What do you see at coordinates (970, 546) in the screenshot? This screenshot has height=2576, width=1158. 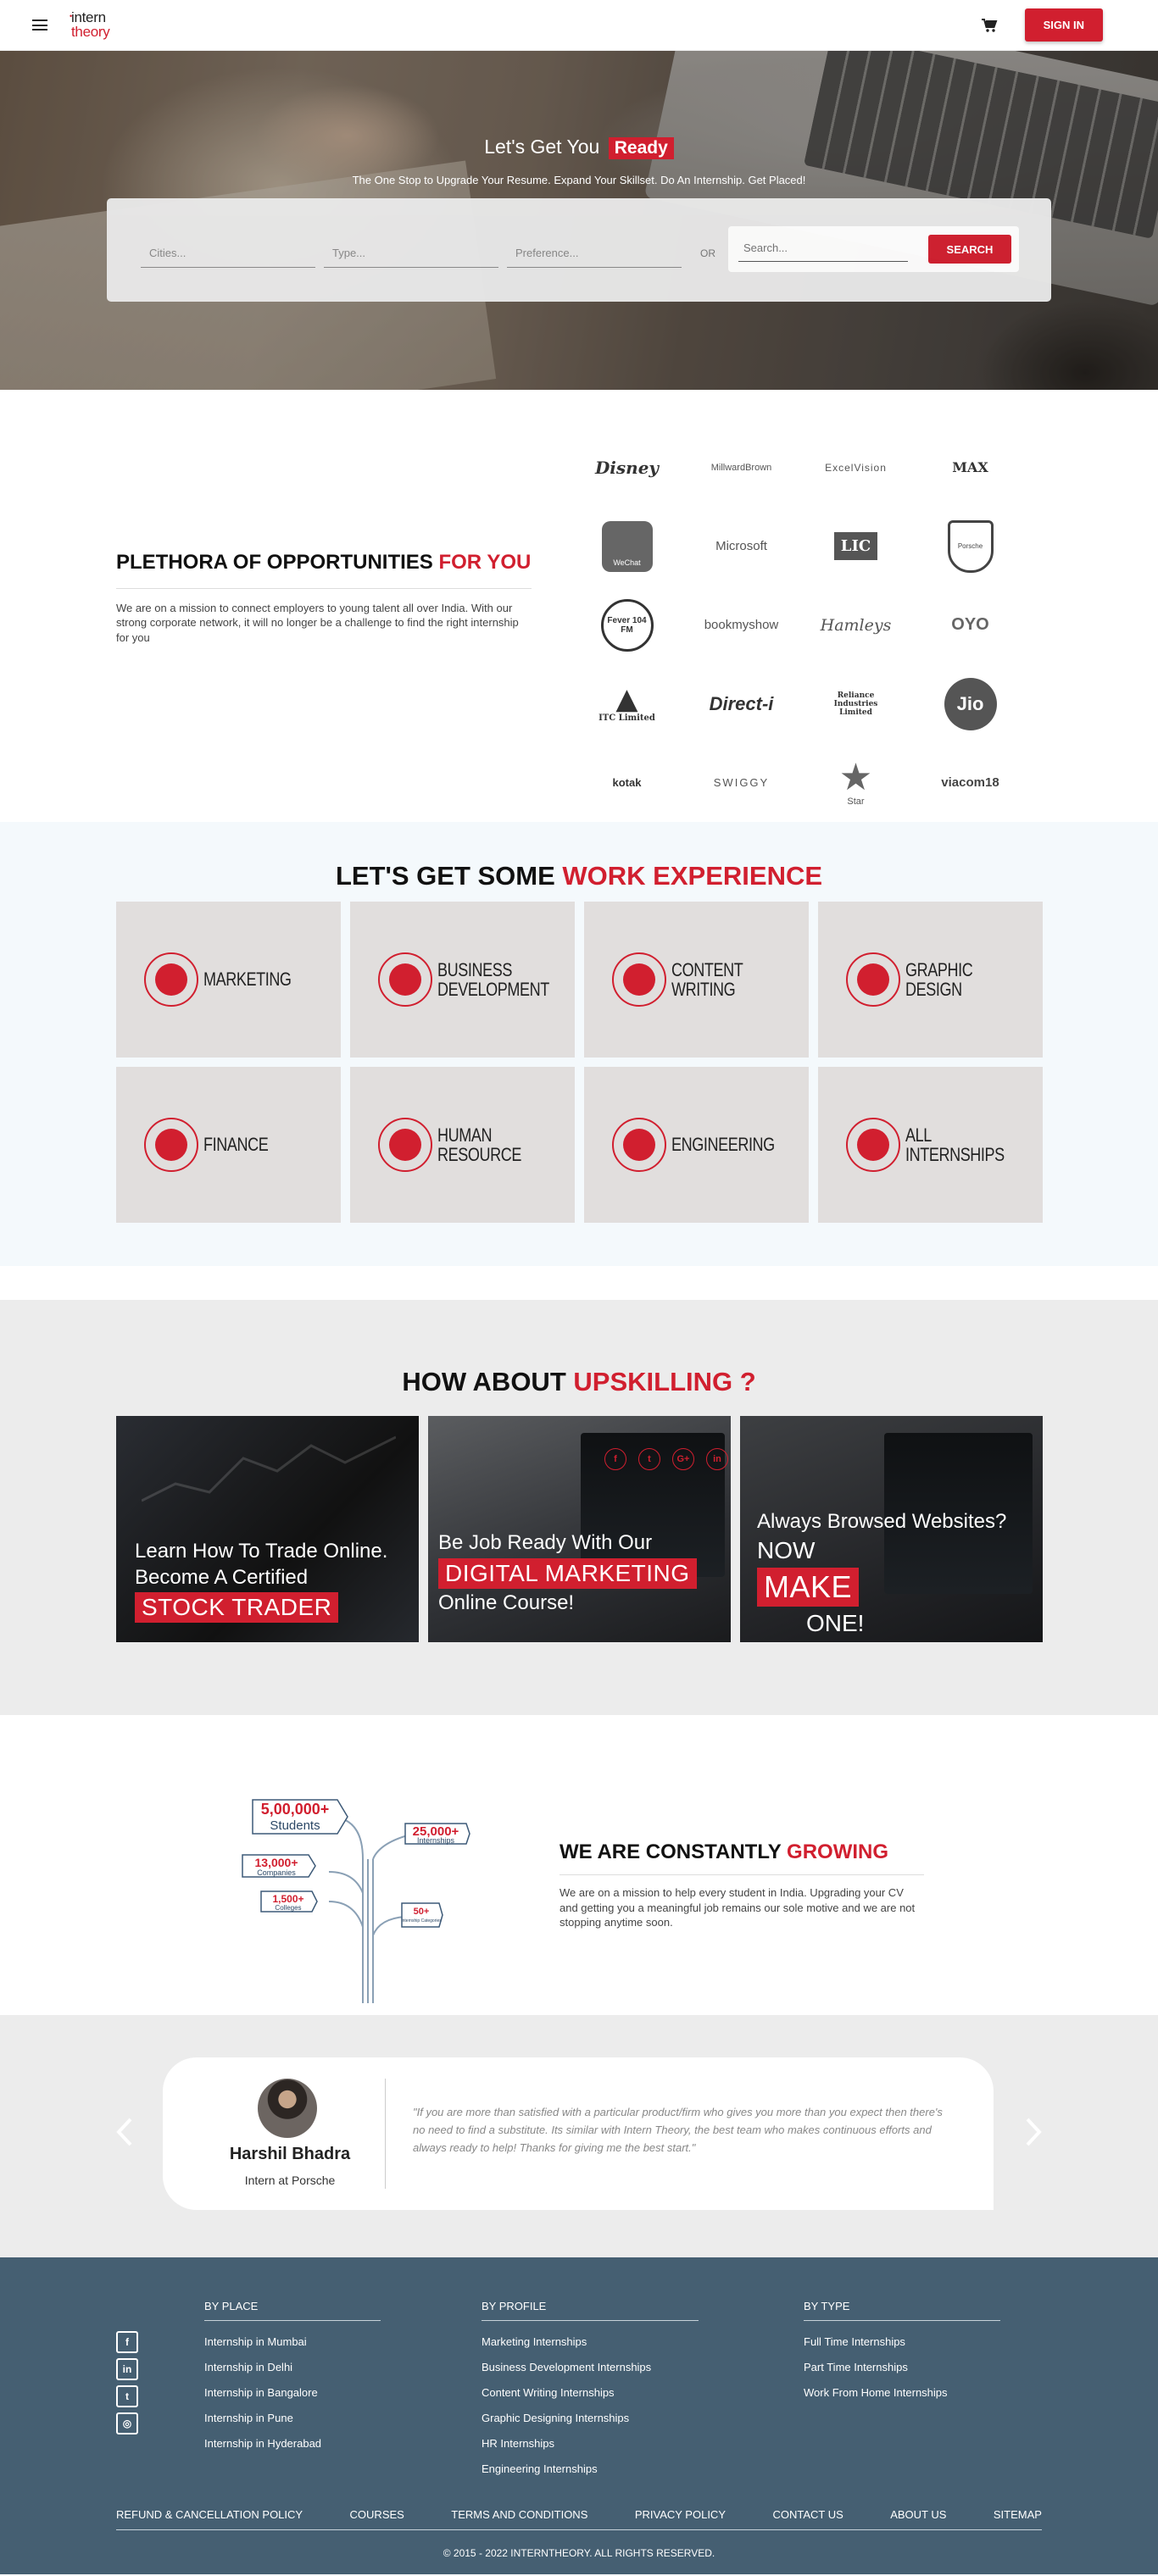 I see `logo-text: Porsche` at bounding box center [970, 546].